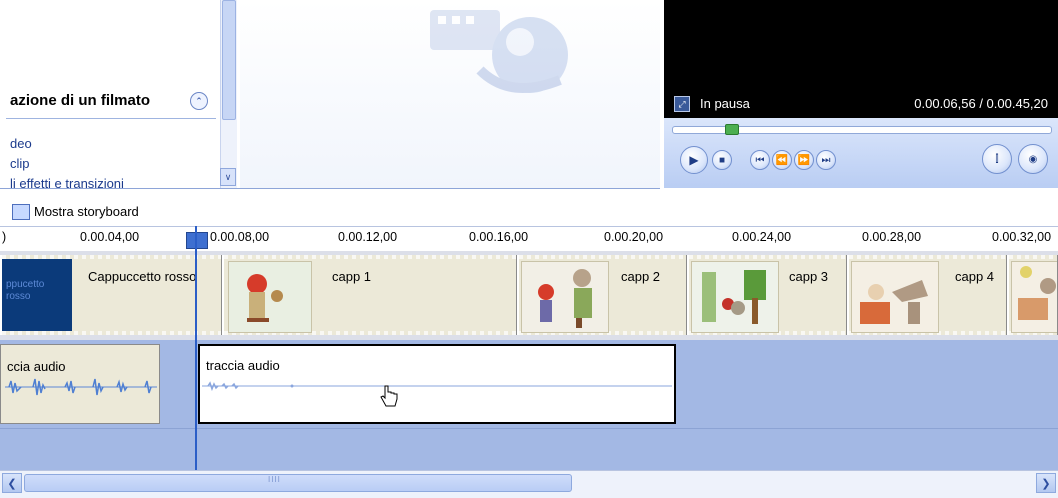 The image size is (1058, 498). I want to click on wolf-in-bed-image, so click(895, 297).